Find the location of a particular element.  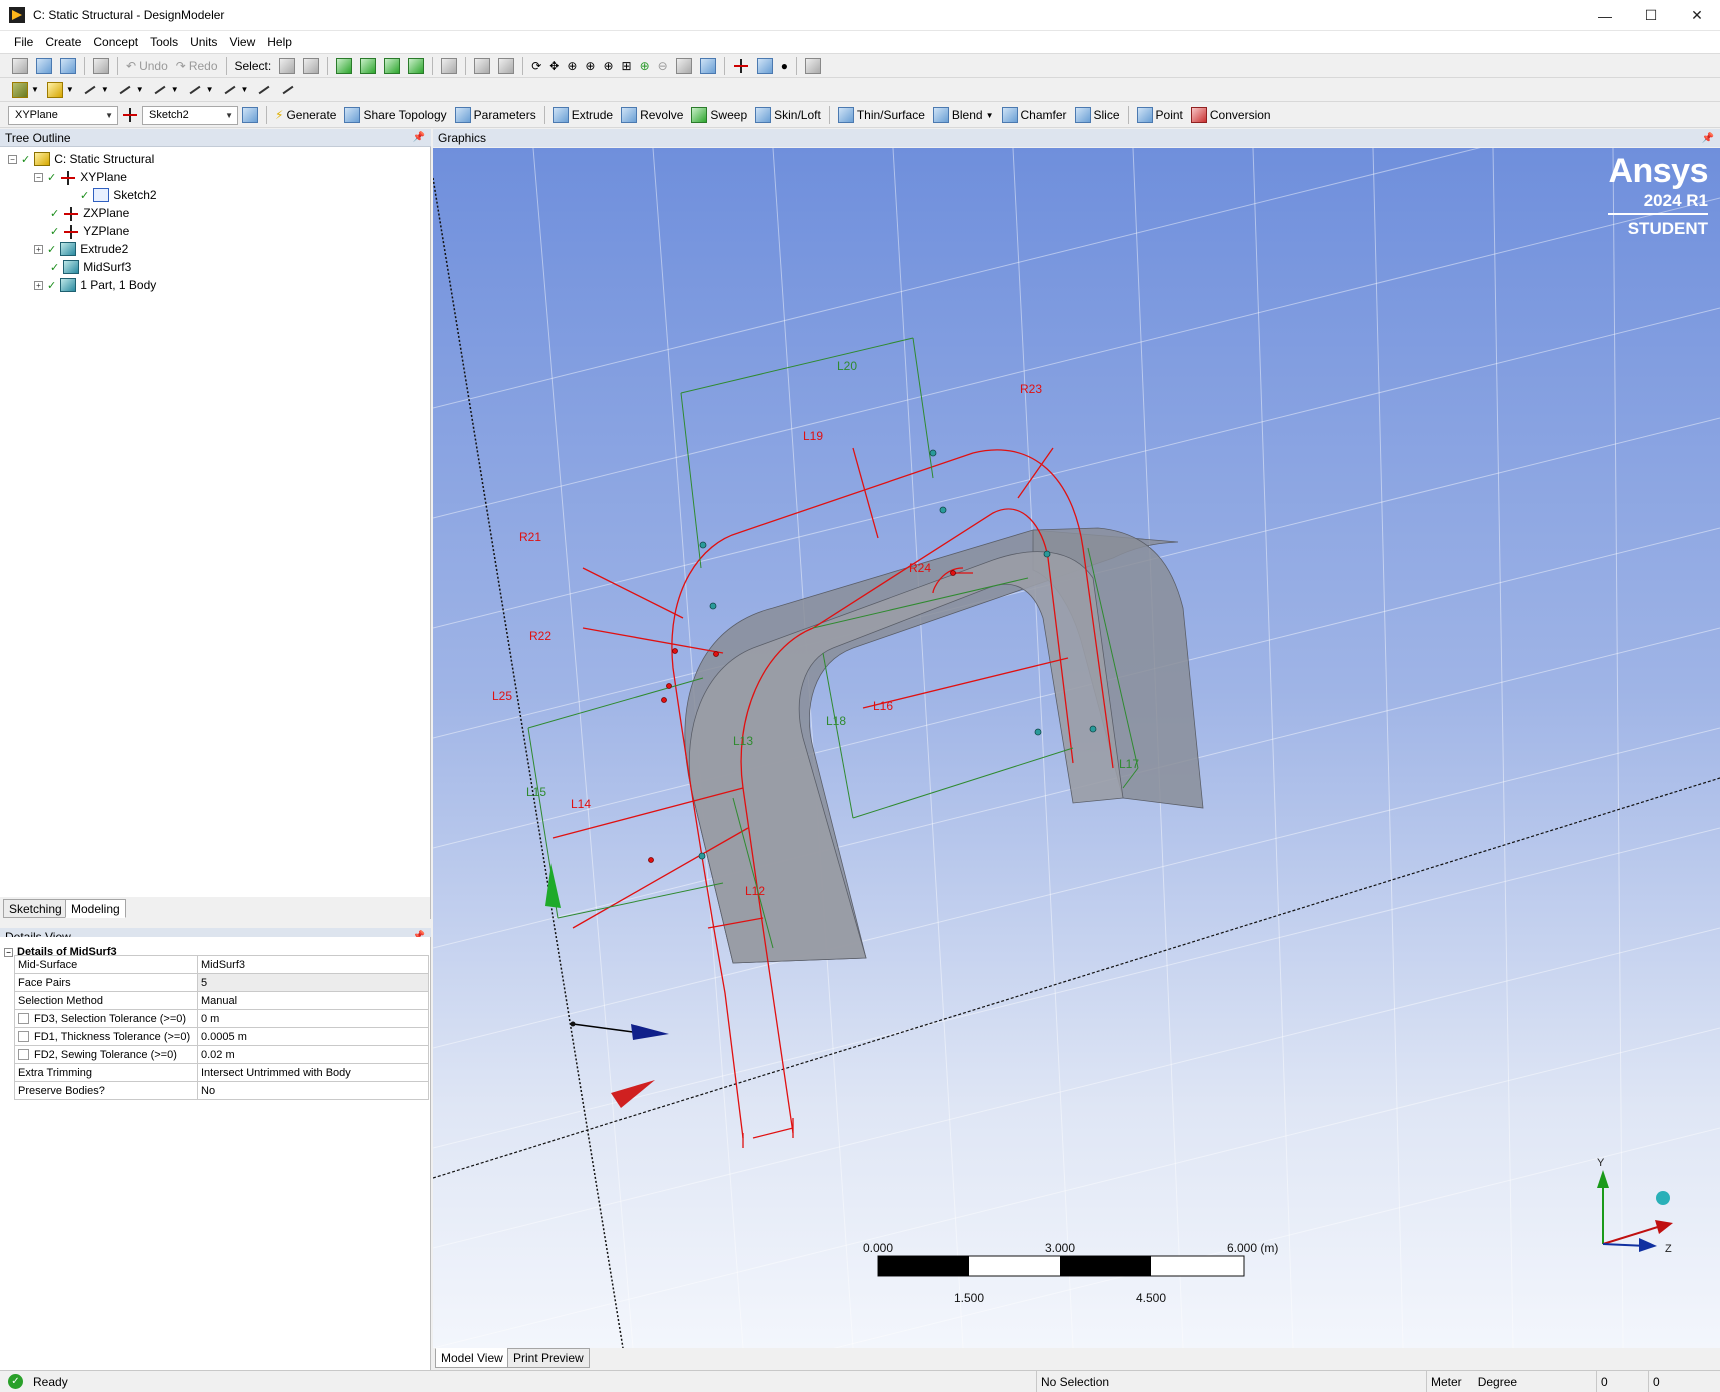

new-sketch-button is located at coordinates (250, 115).